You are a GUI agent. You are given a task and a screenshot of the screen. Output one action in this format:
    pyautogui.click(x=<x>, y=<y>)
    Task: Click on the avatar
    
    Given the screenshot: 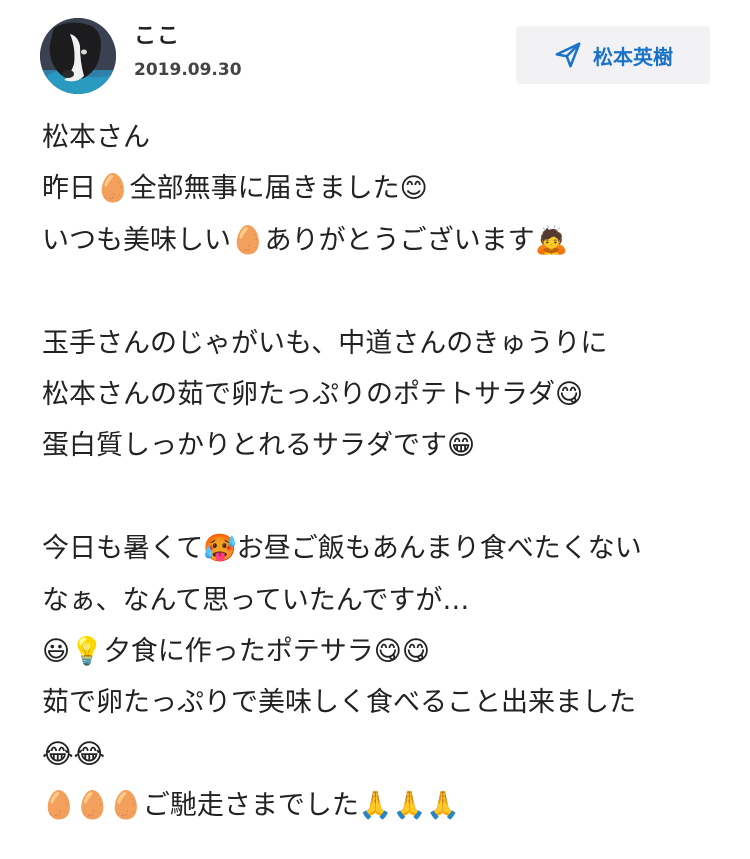 What is the action you would take?
    pyautogui.click(x=78, y=56)
    